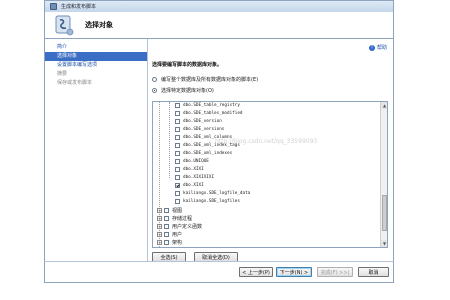  What do you see at coordinates (187, 91) in the screenshot?
I see `radio-label: 选择特定数据库对象(O)` at bounding box center [187, 91].